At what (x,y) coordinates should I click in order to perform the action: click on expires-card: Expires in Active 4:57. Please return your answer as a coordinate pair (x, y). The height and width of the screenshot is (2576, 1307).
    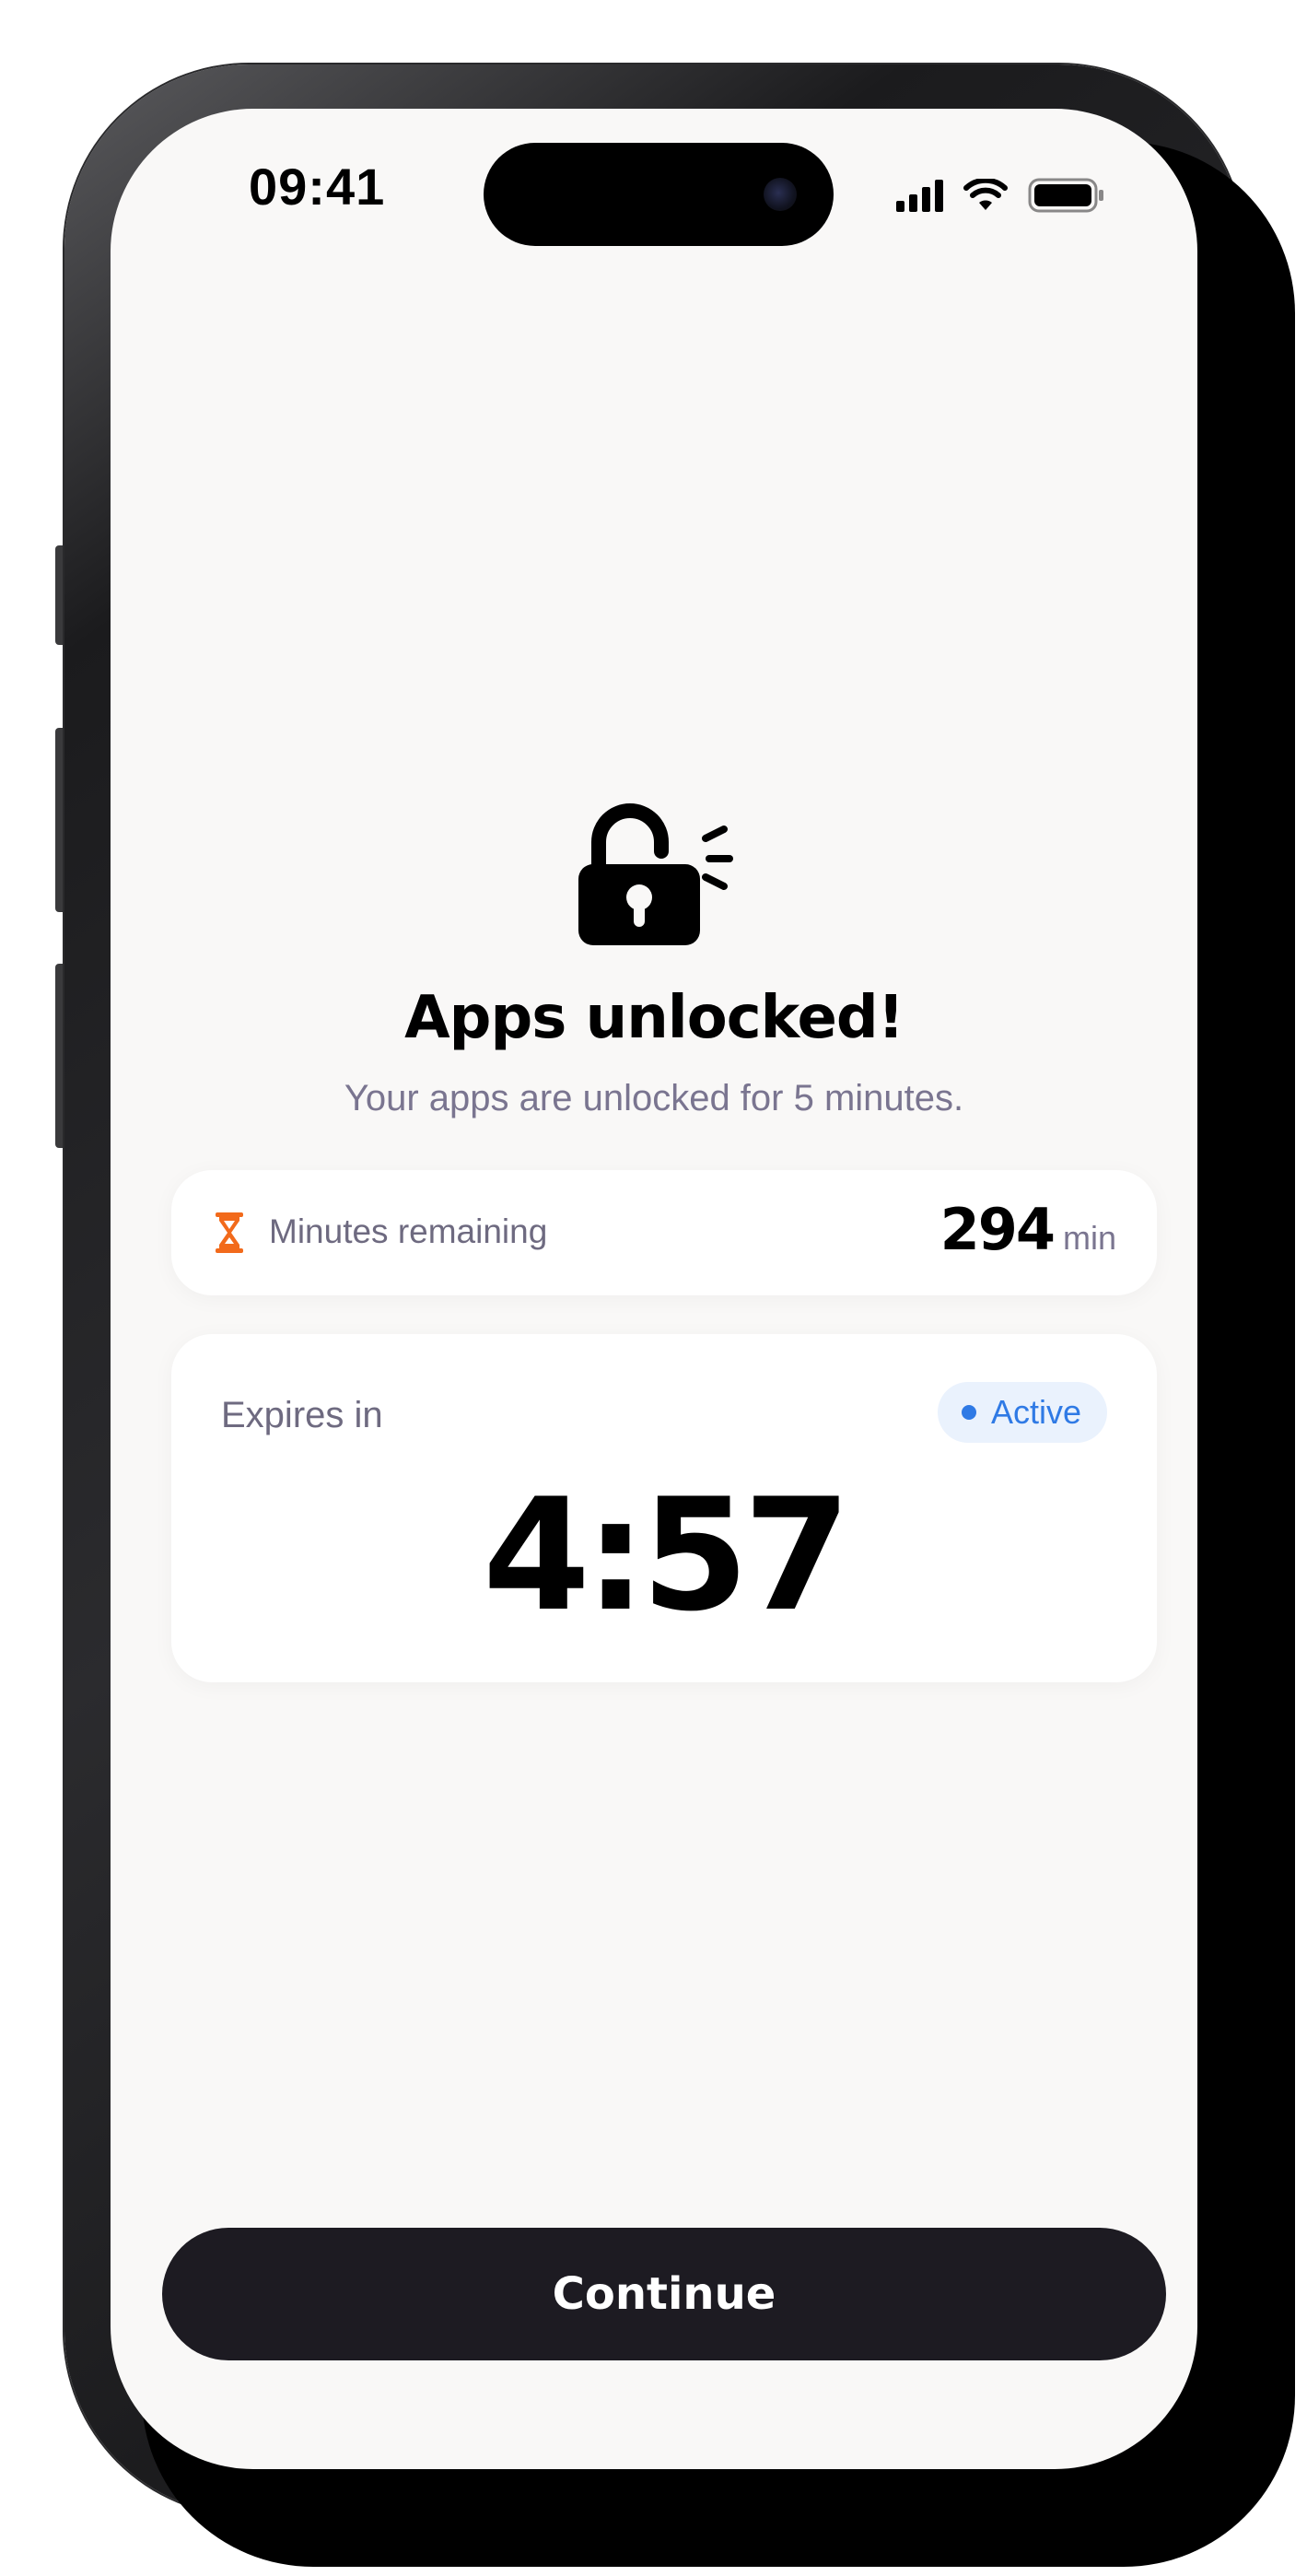
    Looking at the image, I should click on (664, 1508).